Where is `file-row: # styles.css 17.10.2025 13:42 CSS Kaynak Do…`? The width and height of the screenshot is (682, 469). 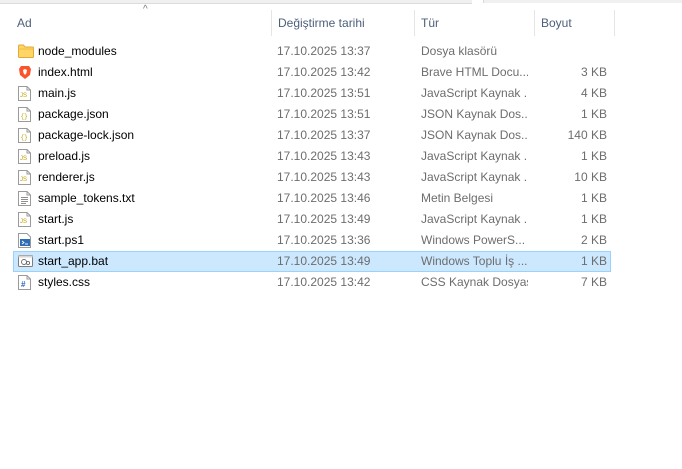
file-row: # styles.css 17.10.2025 13:42 CSS Kaynak Do… is located at coordinates (312, 282).